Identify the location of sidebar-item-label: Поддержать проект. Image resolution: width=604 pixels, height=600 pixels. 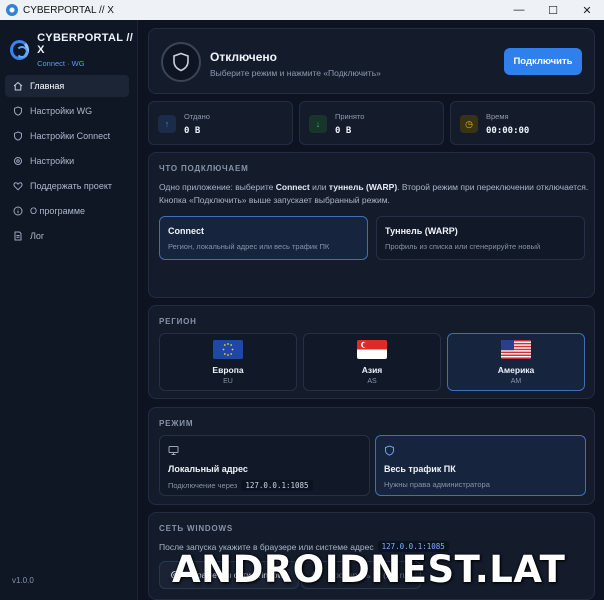
(71, 186).